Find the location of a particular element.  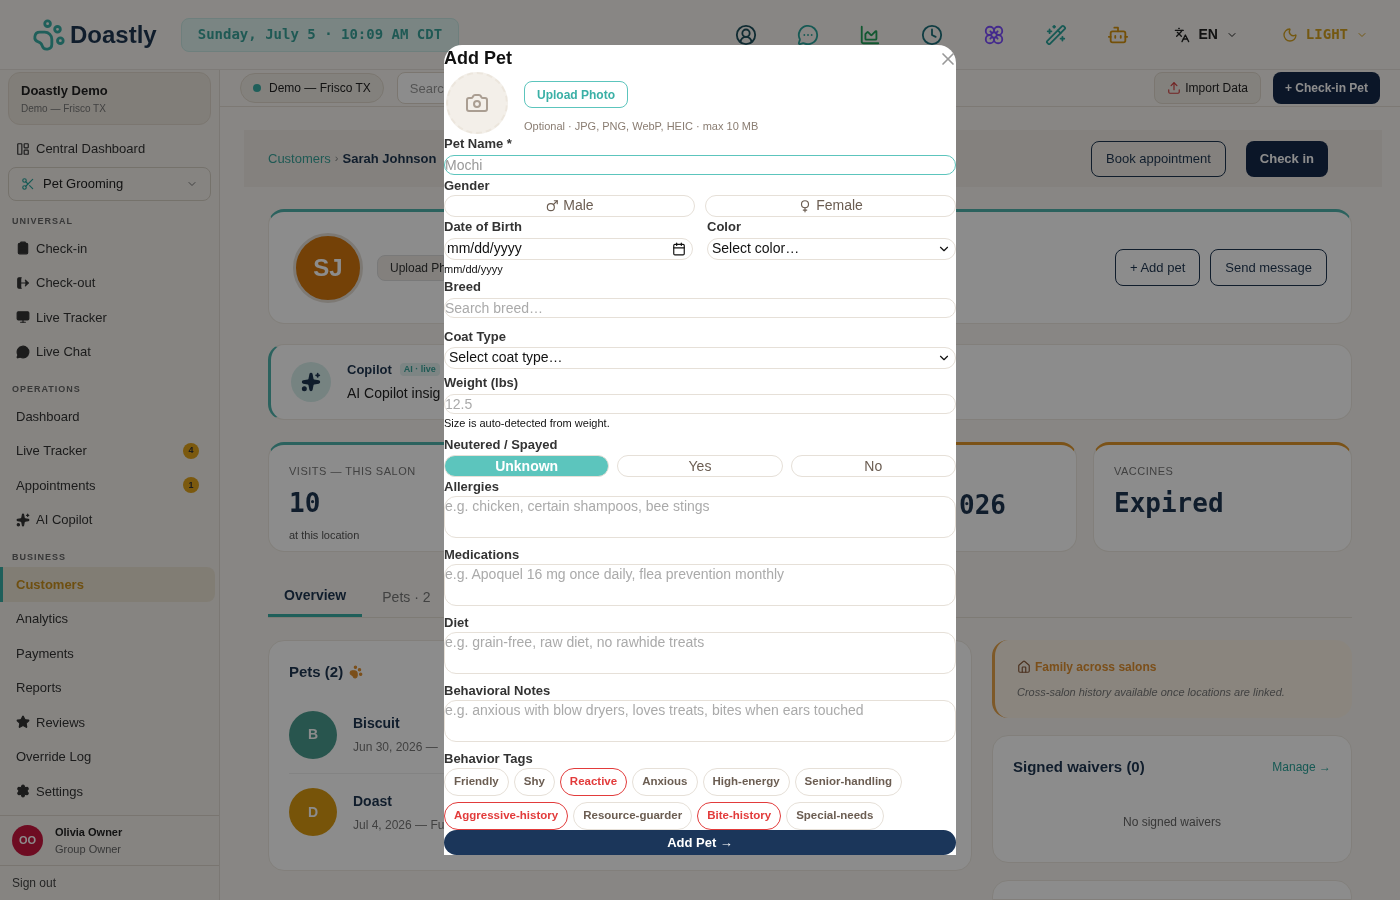

date-hint: mm/dd/yyyy is located at coordinates (474, 268).